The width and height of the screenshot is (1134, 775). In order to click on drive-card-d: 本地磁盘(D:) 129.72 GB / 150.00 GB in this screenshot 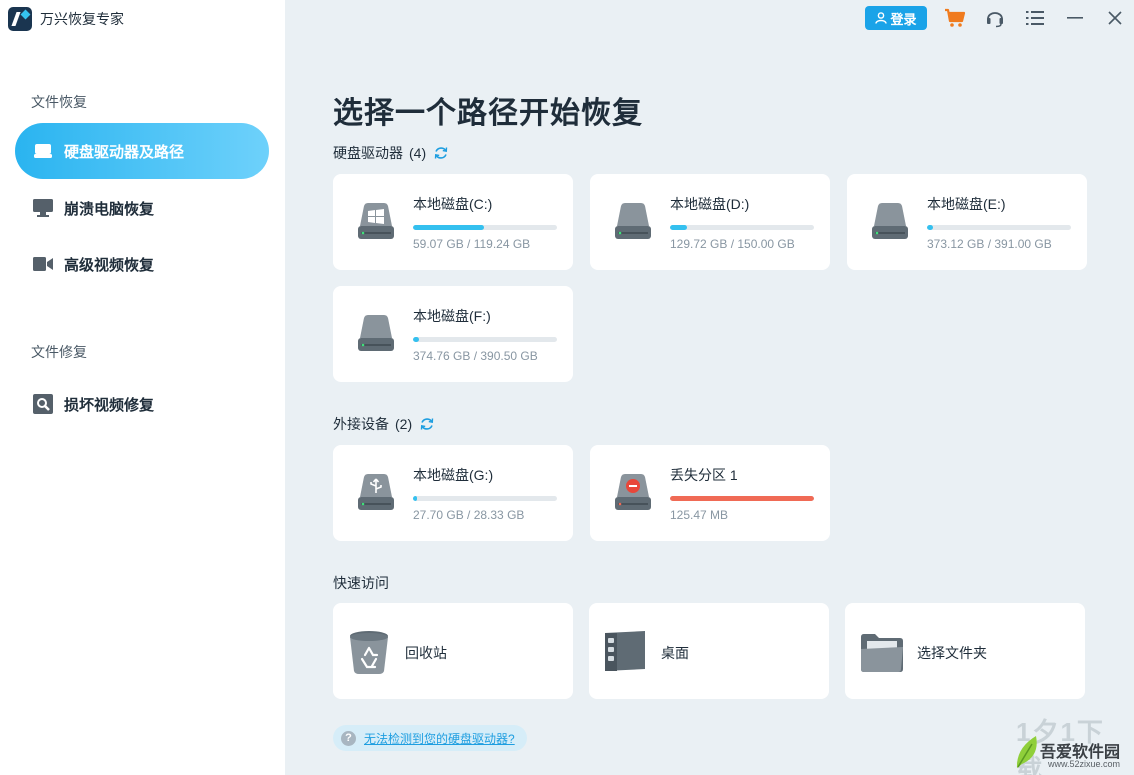, I will do `click(710, 222)`.